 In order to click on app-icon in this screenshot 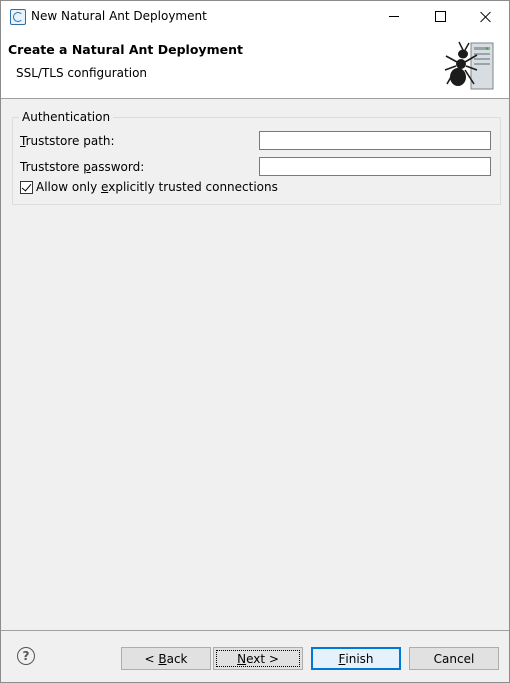, I will do `click(18, 17)`.